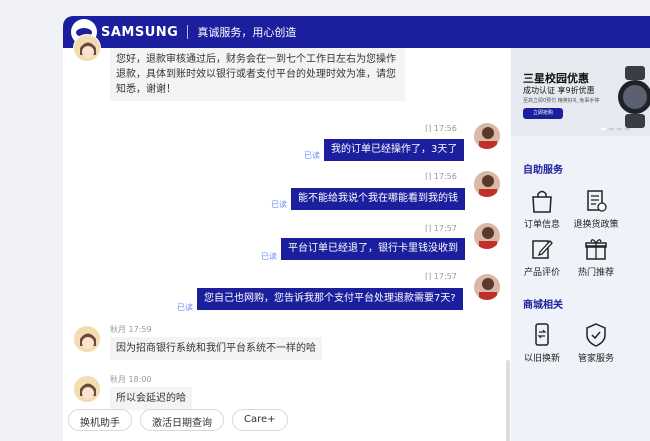  I want to click on tile-label: 退换货政策, so click(596, 225).